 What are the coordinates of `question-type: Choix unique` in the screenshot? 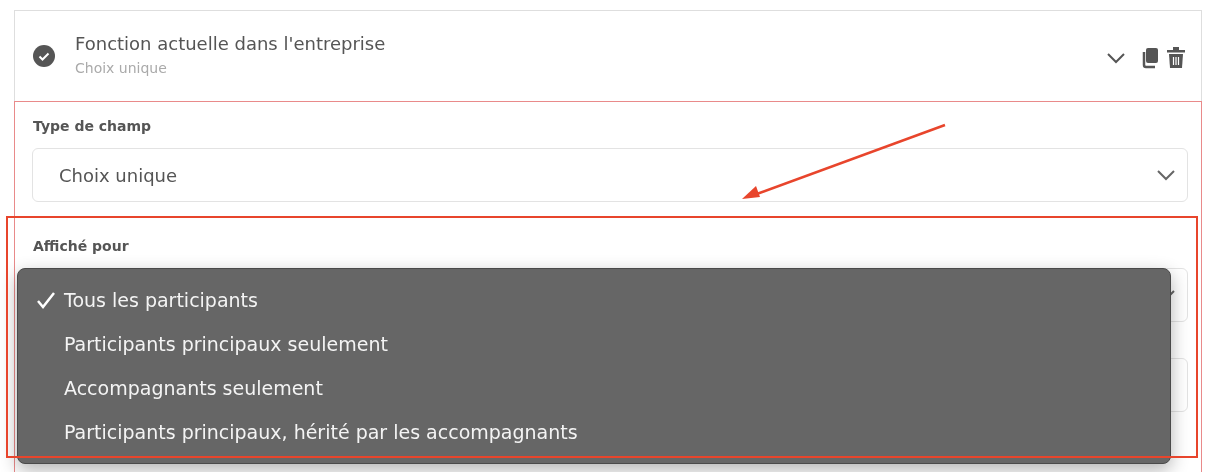 It's located at (121, 67).